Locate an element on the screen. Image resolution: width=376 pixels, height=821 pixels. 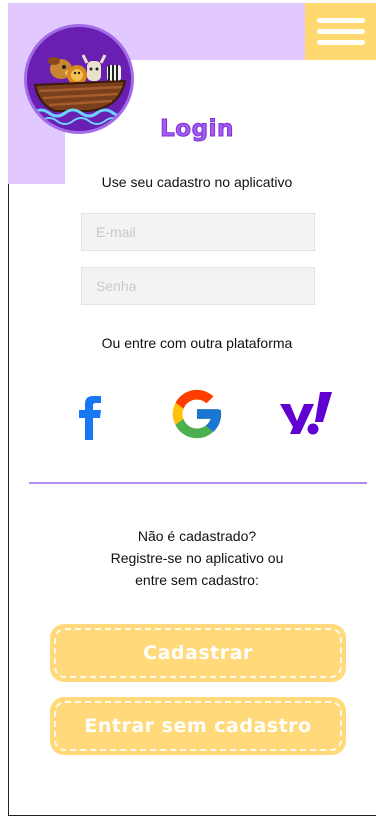
frame-bottom-line is located at coordinates (192, 815).